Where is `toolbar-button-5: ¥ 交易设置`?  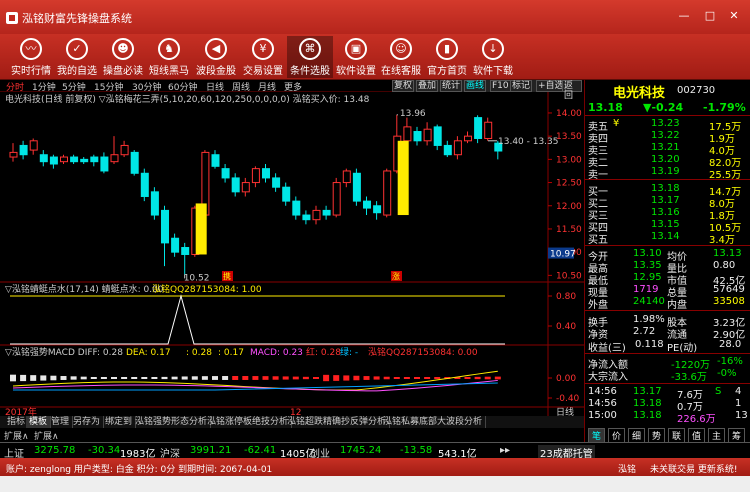
toolbar-button-5: ¥ 交易设置 is located at coordinates (263, 57).